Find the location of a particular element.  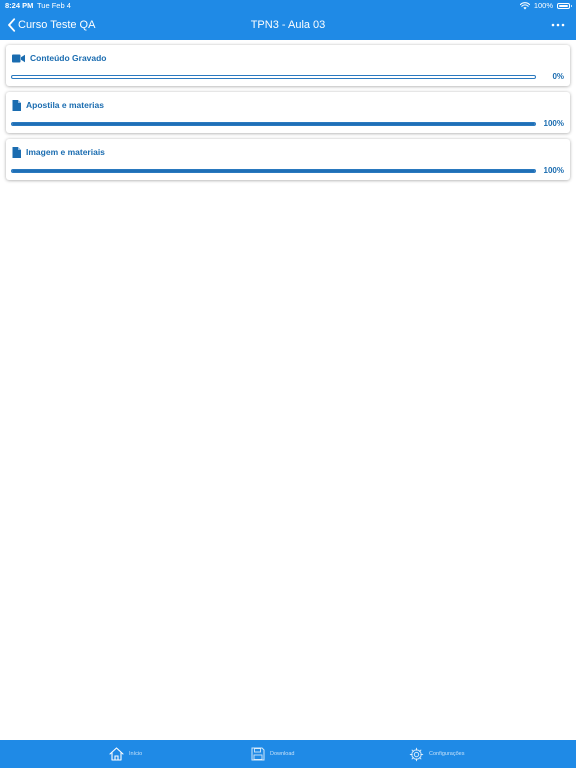

tab-settings-label: Configurações is located at coordinates (447, 754).